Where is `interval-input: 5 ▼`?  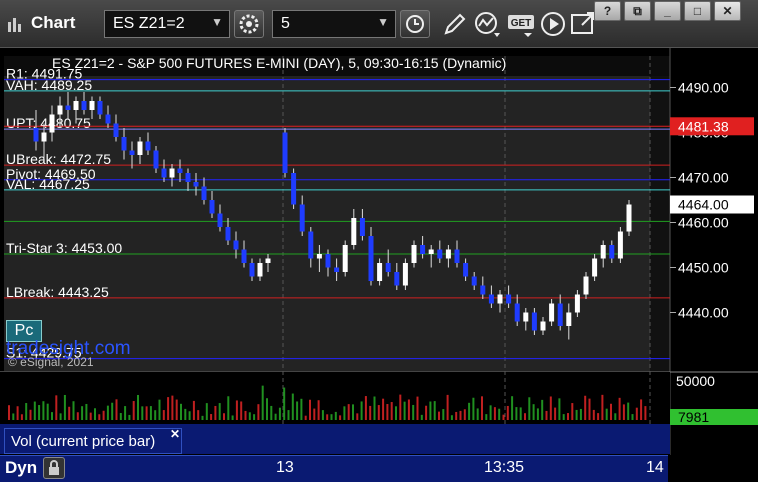 interval-input: 5 ▼ is located at coordinates (334, 24).